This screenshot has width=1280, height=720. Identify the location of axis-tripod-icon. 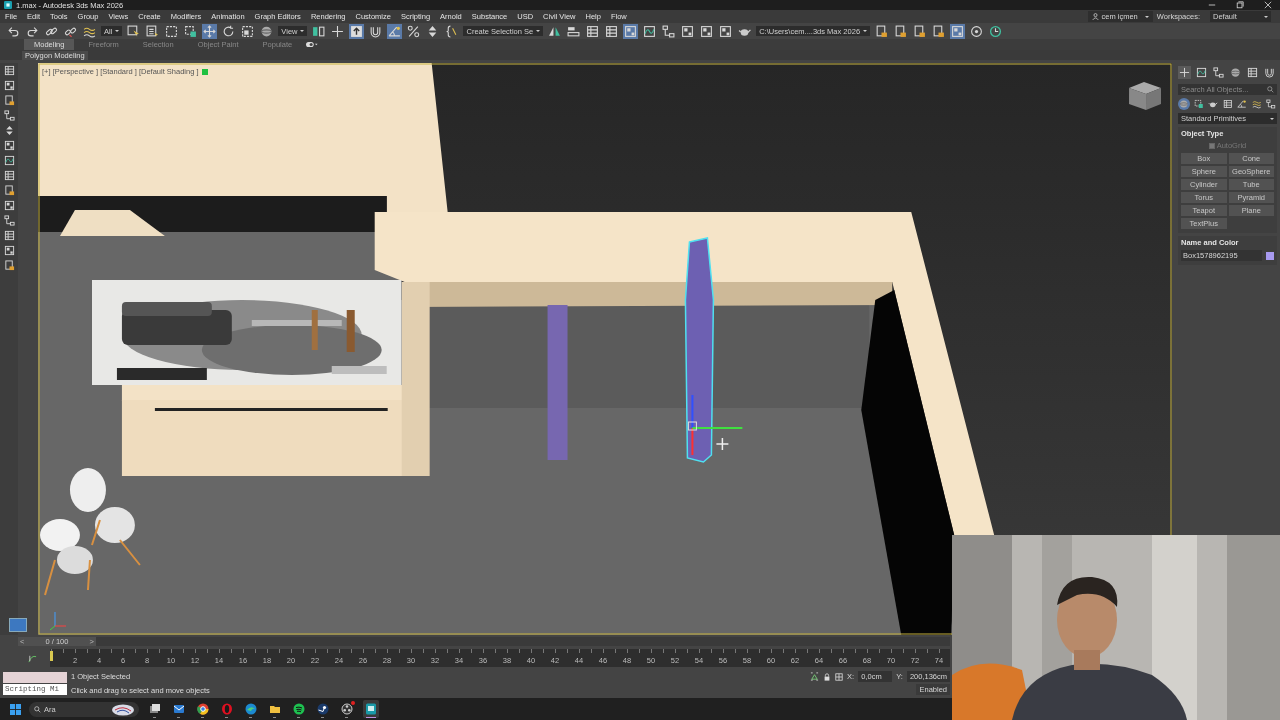
(58, 621).